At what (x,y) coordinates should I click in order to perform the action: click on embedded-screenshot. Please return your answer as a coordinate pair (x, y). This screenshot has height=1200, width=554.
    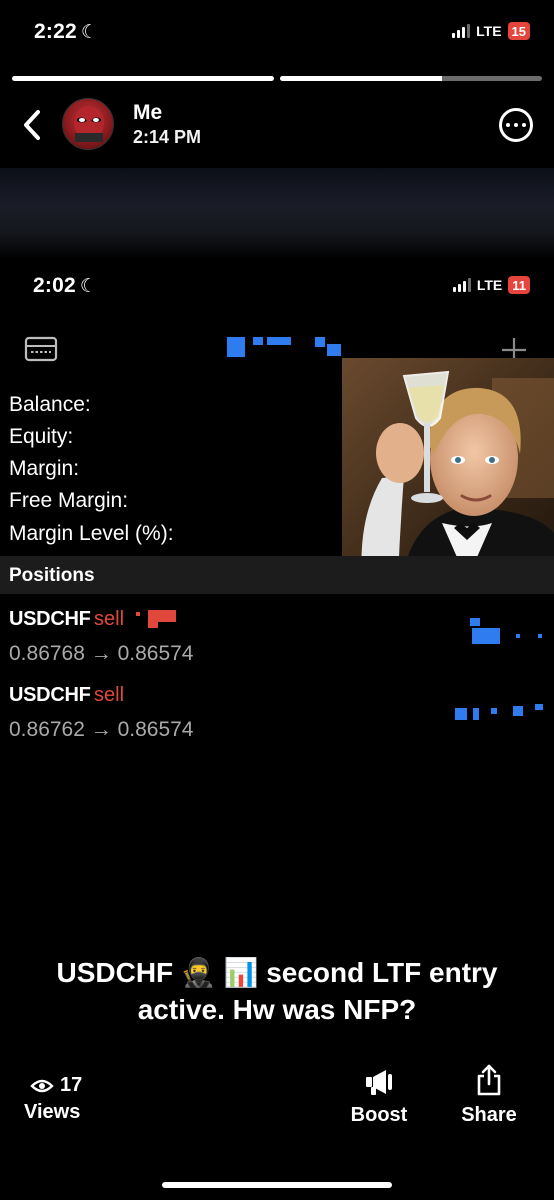
    Looking at the image, I should click on (277, 214).